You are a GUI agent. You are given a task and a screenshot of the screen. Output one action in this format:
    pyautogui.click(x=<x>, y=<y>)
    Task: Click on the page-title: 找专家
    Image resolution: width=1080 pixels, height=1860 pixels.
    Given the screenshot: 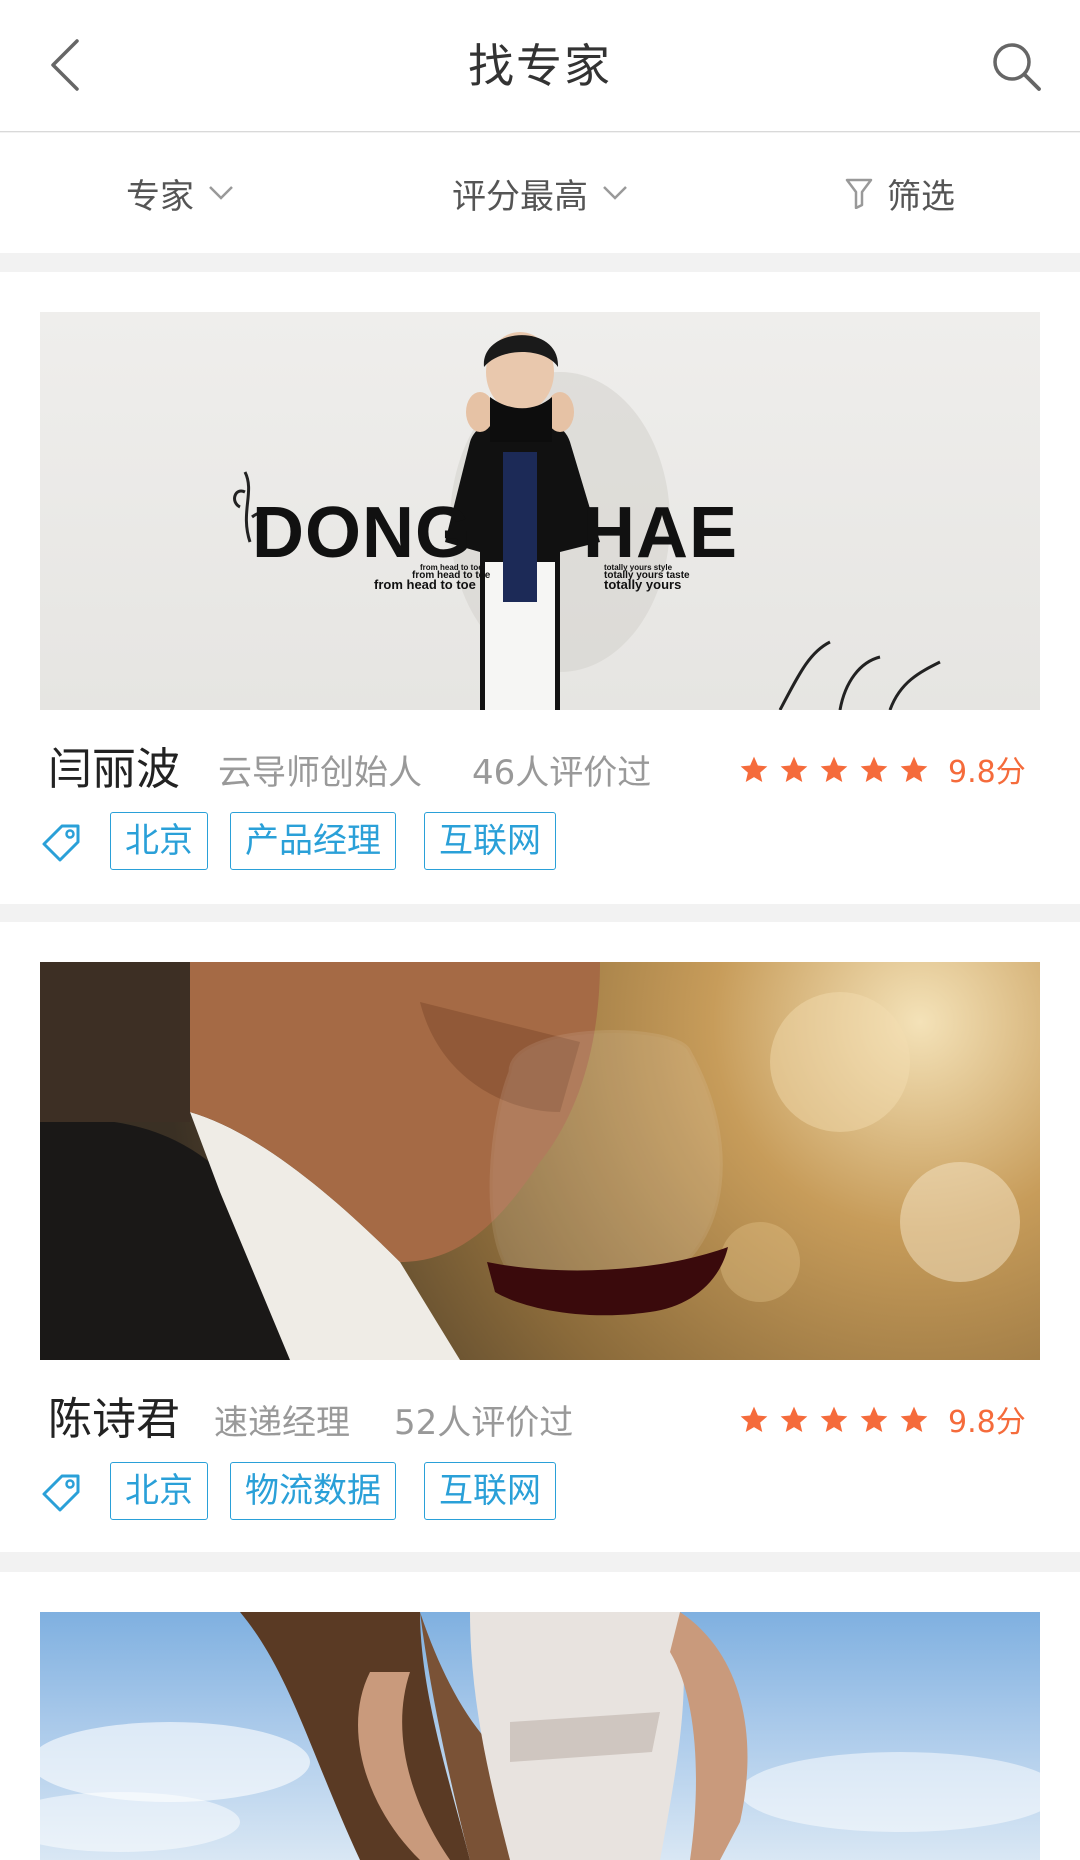 What is the action you would take?
    pyautogui.click(x=540, y=66)
    